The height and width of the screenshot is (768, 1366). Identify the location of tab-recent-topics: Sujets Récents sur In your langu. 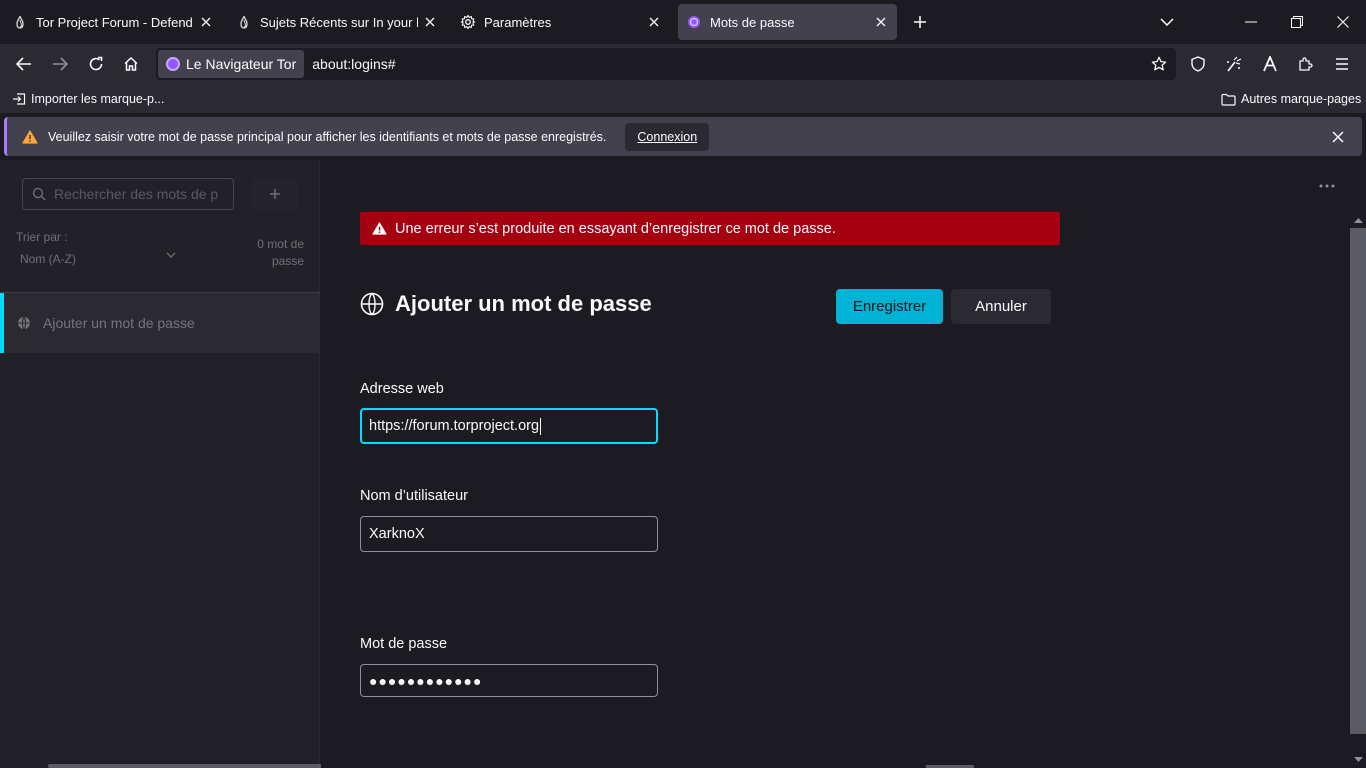
(337, 22).